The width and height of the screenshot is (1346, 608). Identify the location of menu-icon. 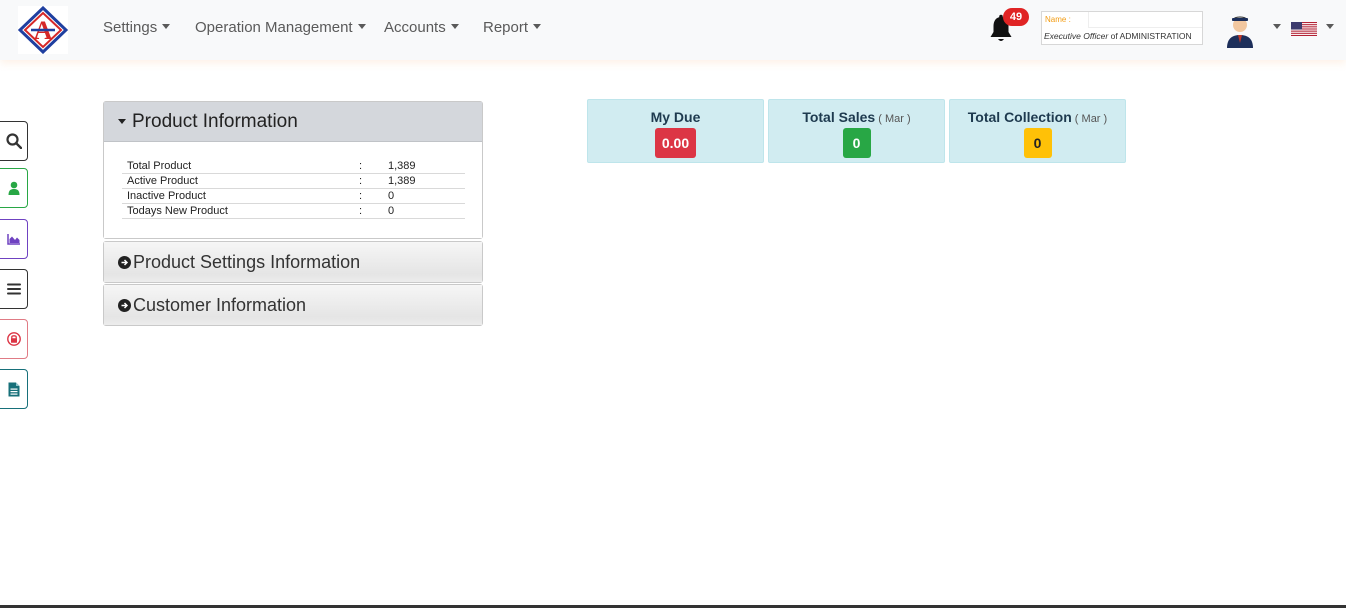
(14, 289).